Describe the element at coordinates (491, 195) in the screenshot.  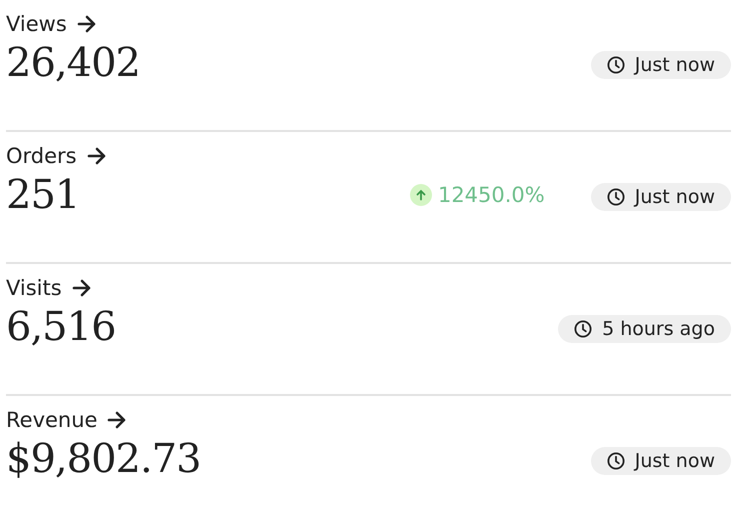
I see `change-percent: 12450.0%` at that location.